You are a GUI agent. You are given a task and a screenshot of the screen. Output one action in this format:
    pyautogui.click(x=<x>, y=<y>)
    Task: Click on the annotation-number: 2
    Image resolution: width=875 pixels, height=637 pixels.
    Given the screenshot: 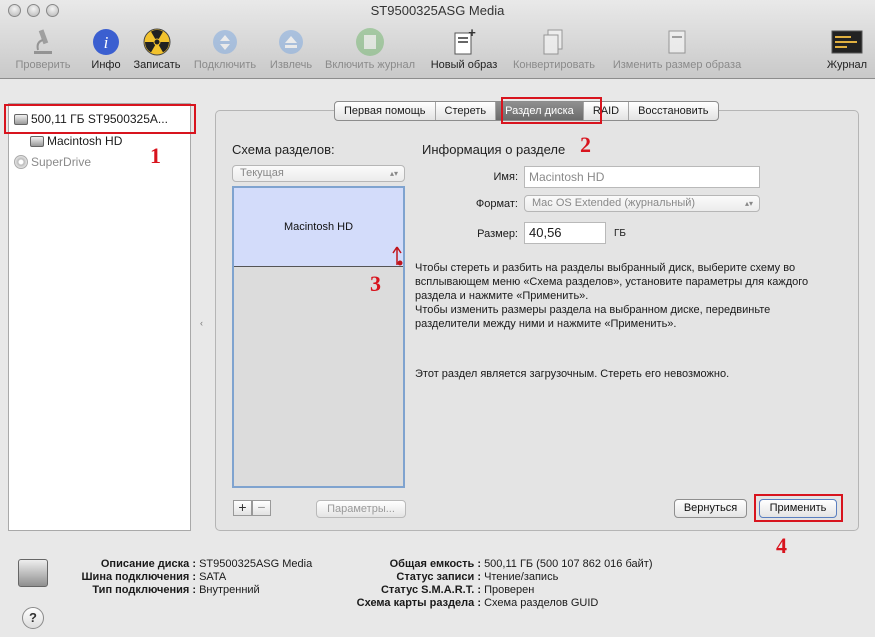 What is the action you would take?
    pyautogui.click(x=585, y=144)
    